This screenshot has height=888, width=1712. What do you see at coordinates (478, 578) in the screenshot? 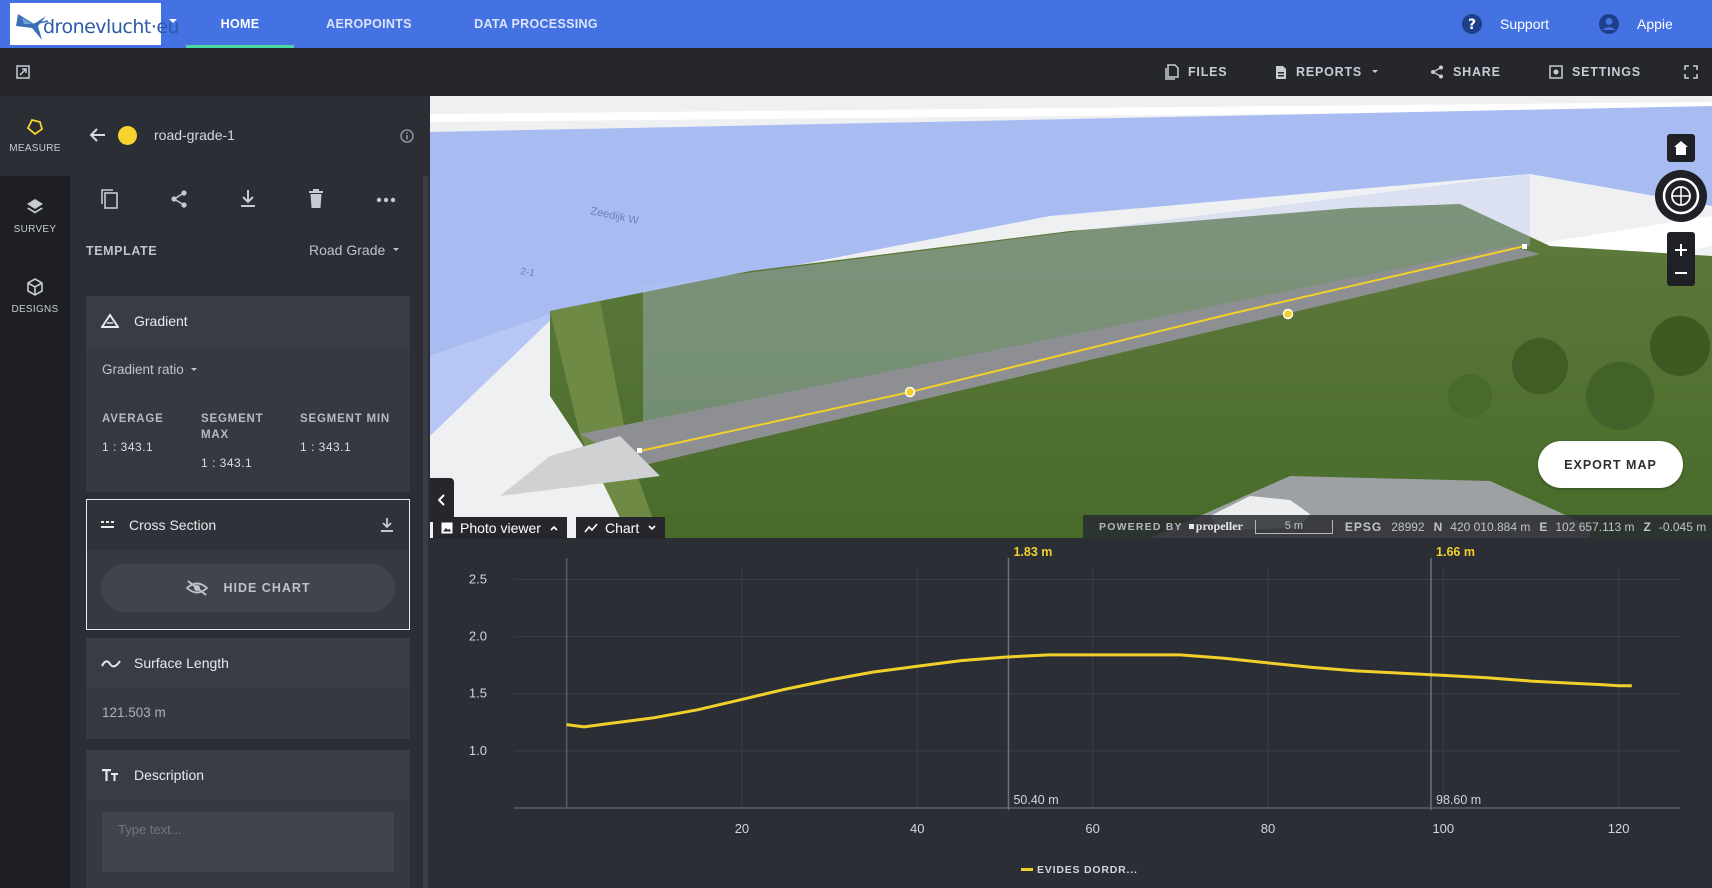
I see `y-tick-label: 2.5` at bounding box center [478, 578].